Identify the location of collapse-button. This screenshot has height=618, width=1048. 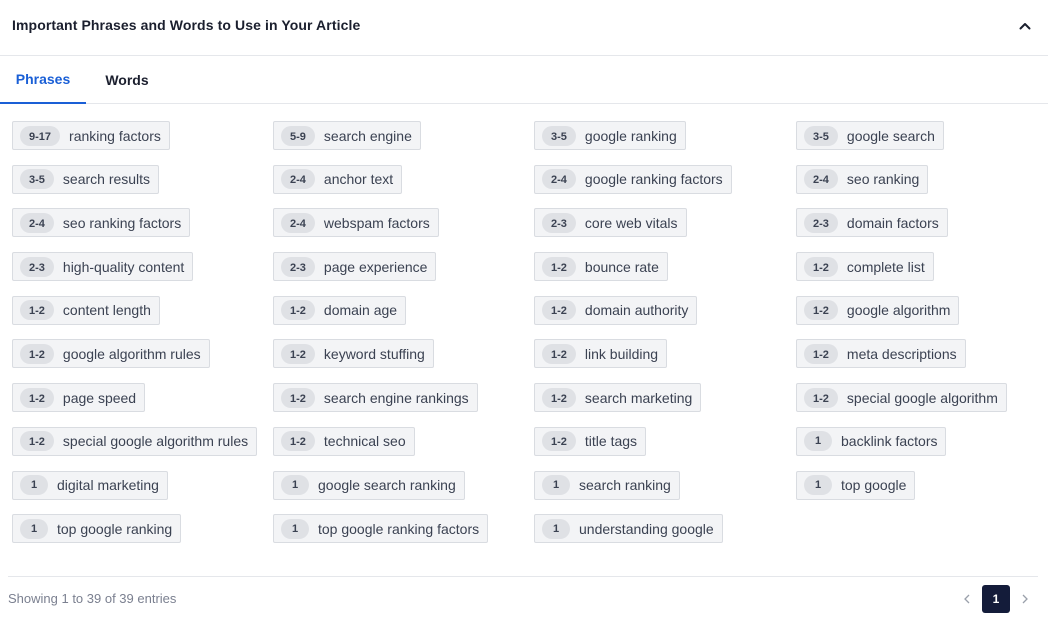
(1025, 26).